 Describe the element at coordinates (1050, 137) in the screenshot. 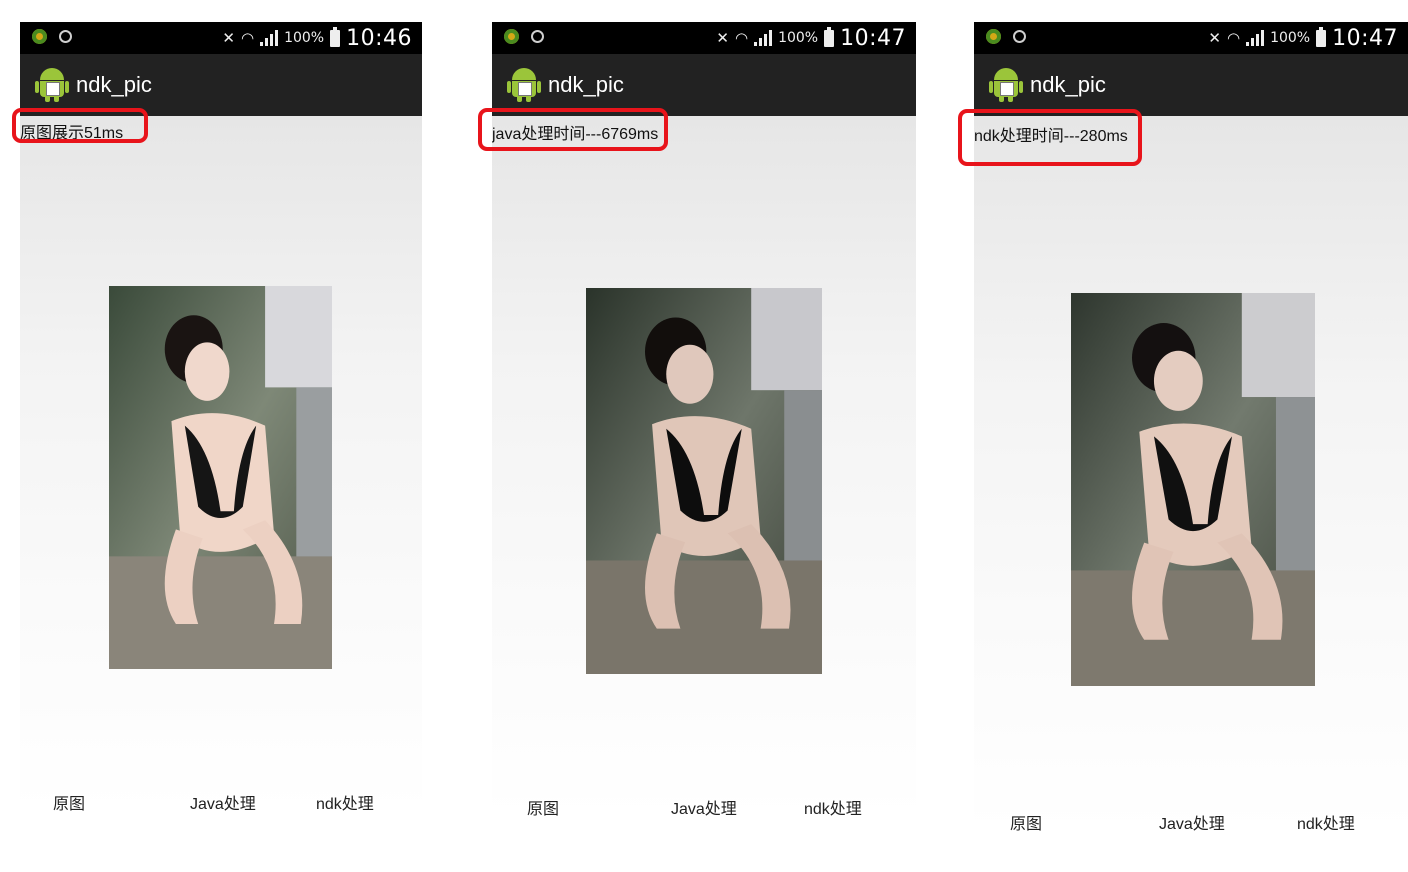

I see `highlight-box-ndk` at that location.